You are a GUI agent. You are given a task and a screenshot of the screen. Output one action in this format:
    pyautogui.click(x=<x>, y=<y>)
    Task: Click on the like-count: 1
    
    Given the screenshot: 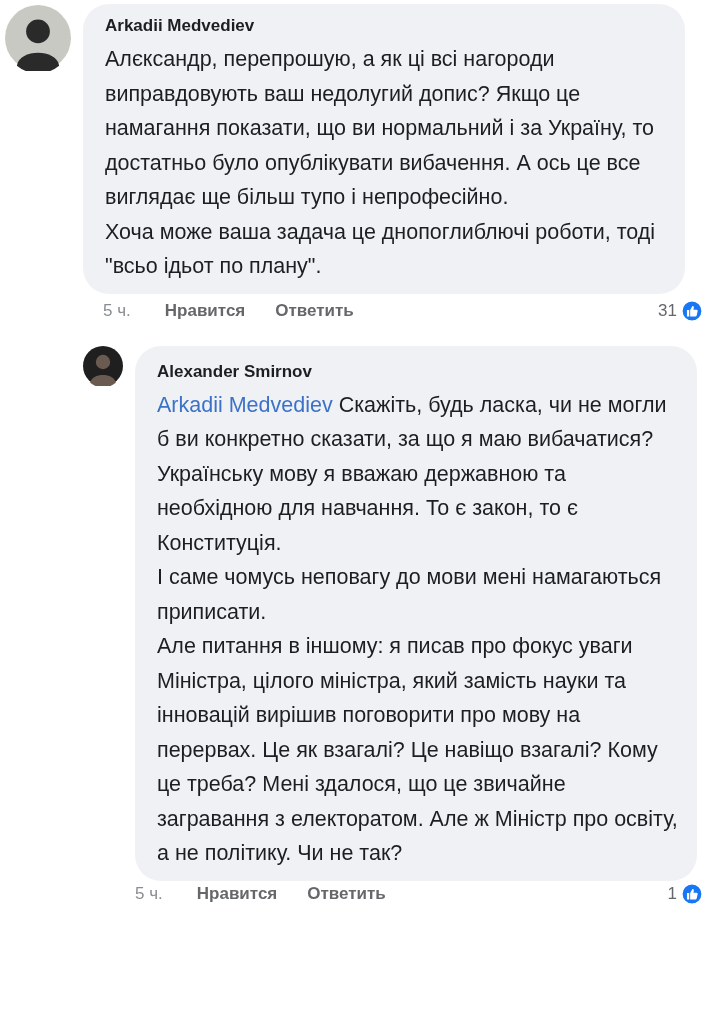 What is the action you would take?
    pyautogui.click(x=672, y=893)
    